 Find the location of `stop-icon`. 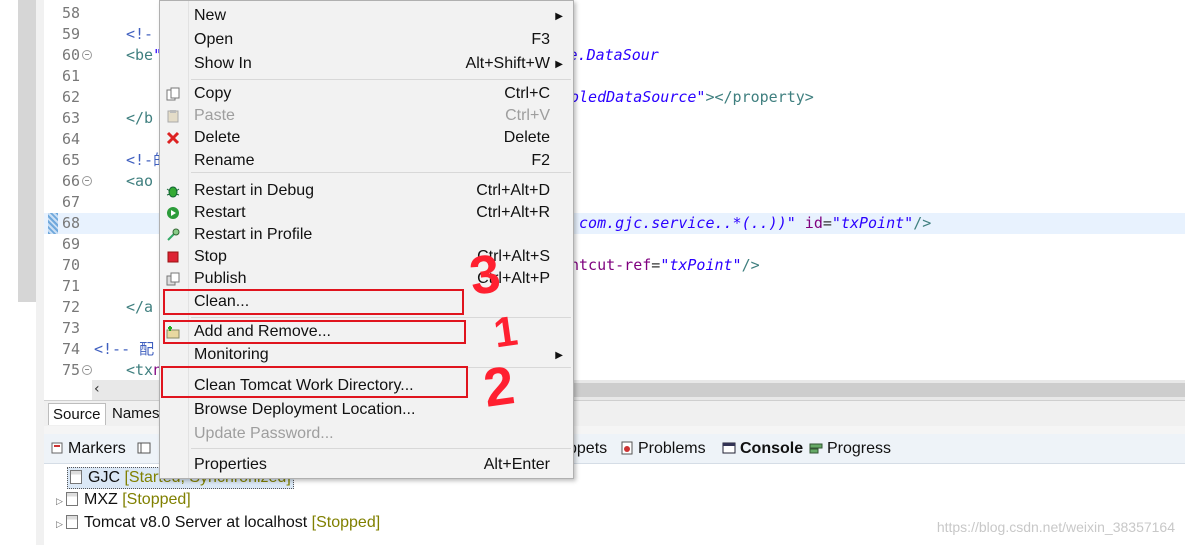

stop-icon is located at coordinates (173, 257).